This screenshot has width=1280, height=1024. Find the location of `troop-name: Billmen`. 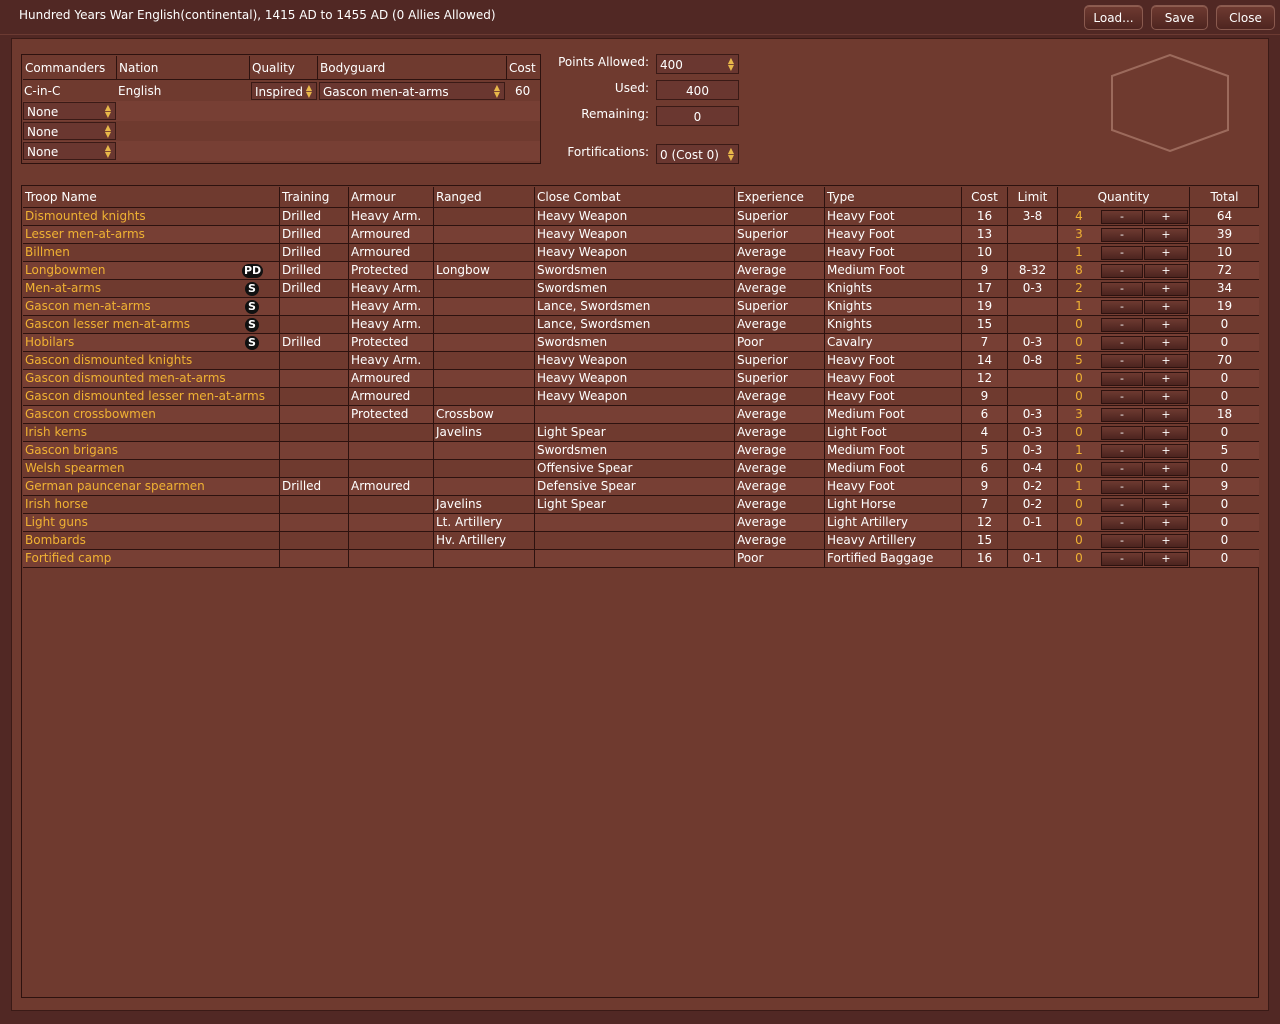

troop-name: Billmen is located at coordinates (151, 252).